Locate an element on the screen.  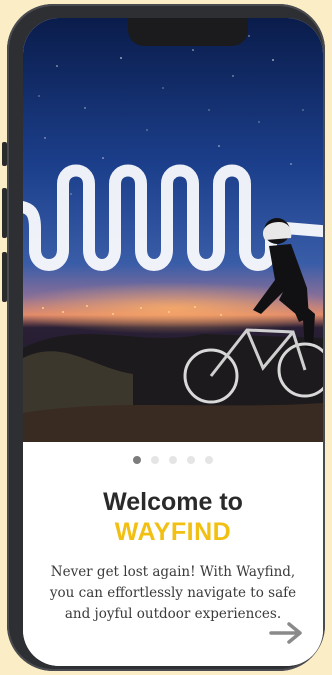
welcome-title: Welcome to is located at coordinates (173, 502).